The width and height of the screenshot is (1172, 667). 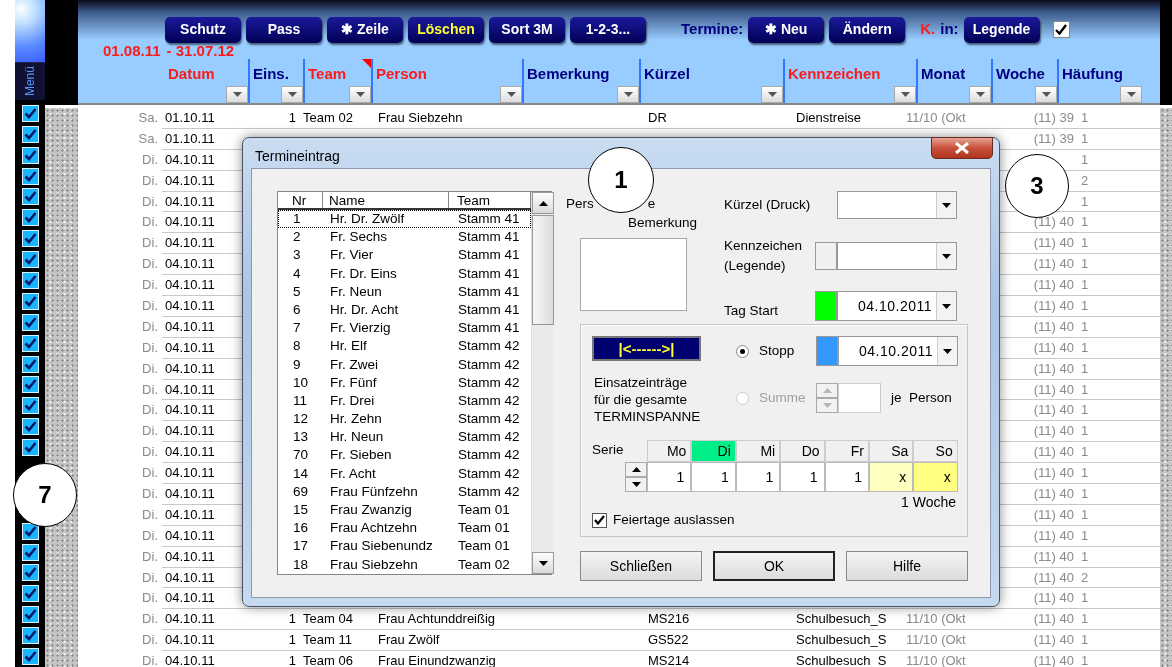 I want to click on table-cell: Team 06, so click(x=337, y=659).